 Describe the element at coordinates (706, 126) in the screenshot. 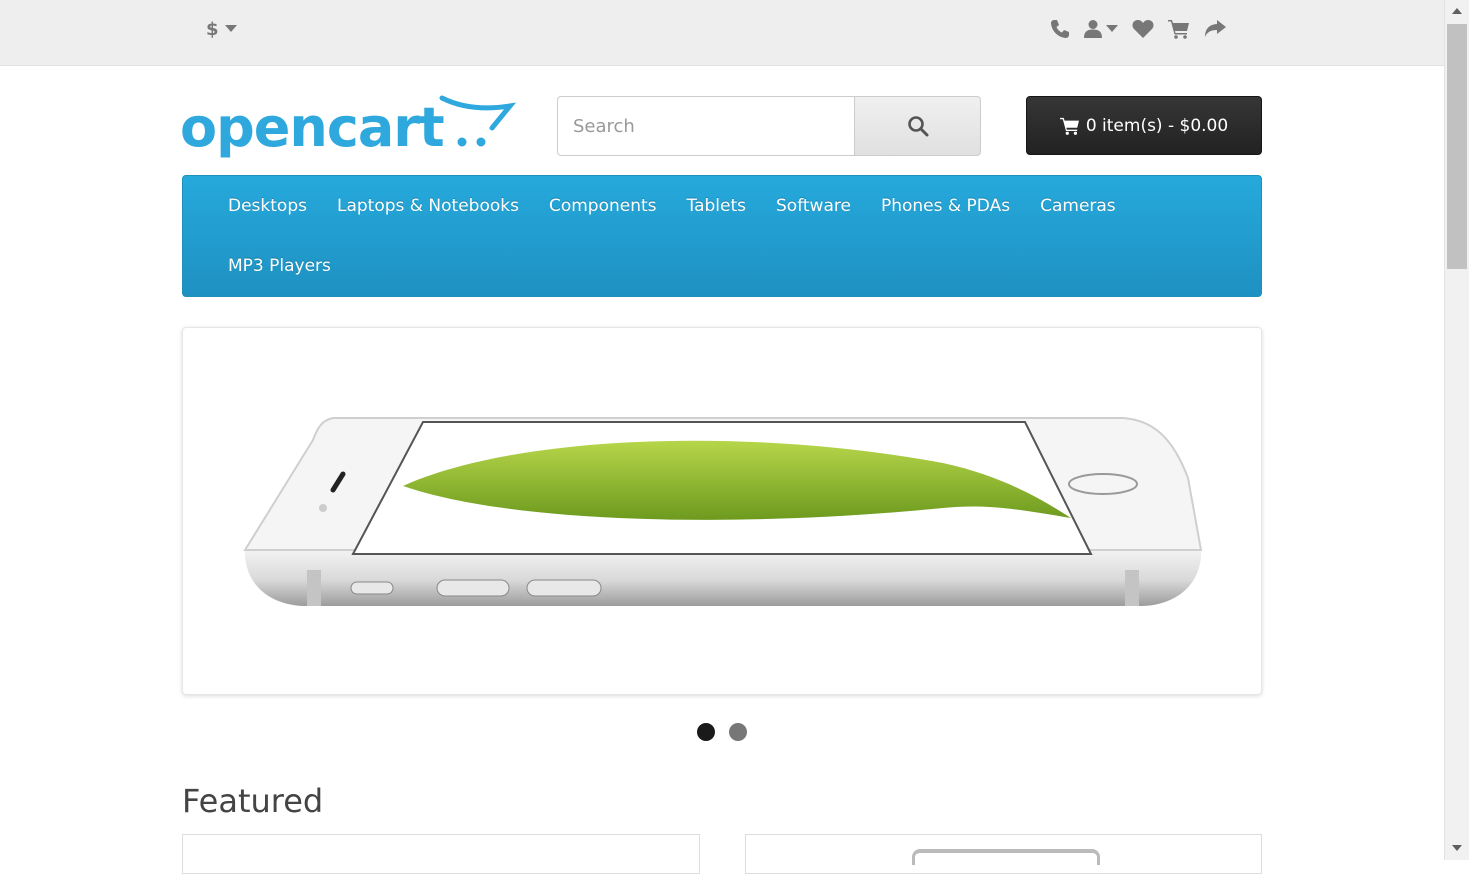

I see `search-input` at that location.